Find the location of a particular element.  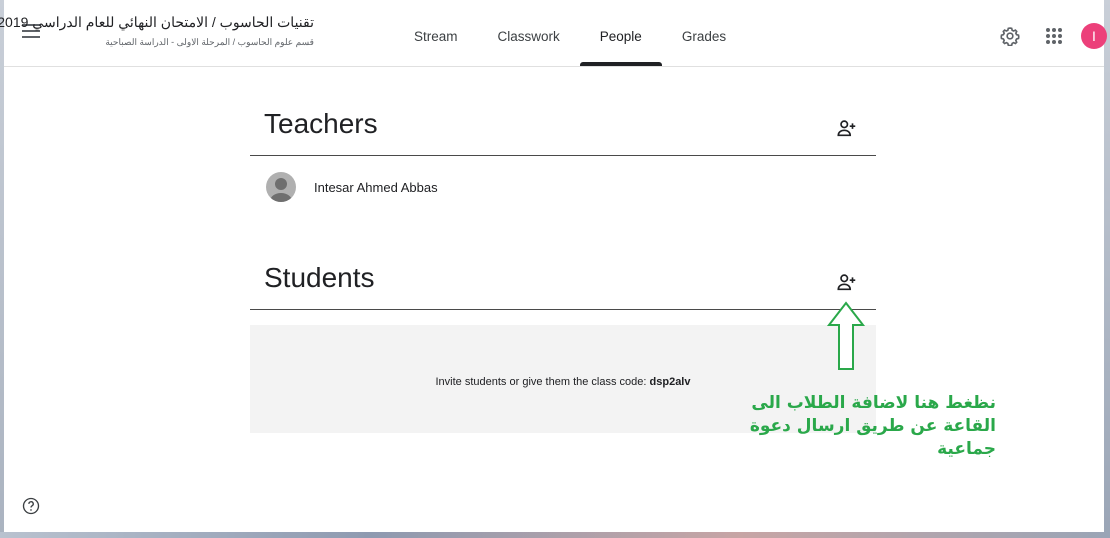

invite-students-icon is located at coordinates (847, 282).